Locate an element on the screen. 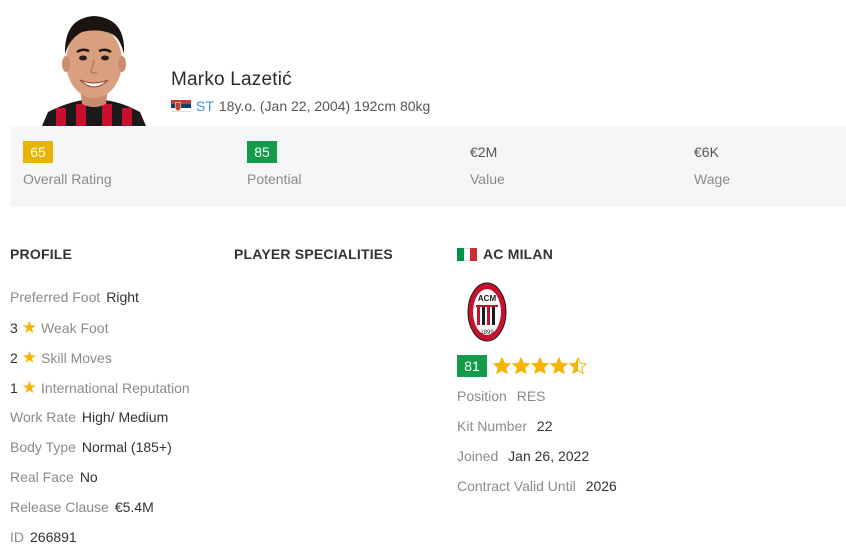 The height and width of the screenshot is (551, 846). kit-number-row: Kit Number 22 is located at coordinates (505, 426).